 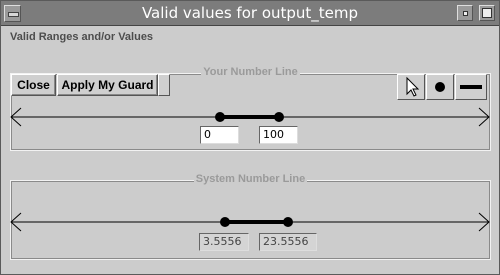 What do you see at coordinates (288, 242) in the screenshot?
I see `system-max-value: 23.5556` at bounding box center [288, 242].